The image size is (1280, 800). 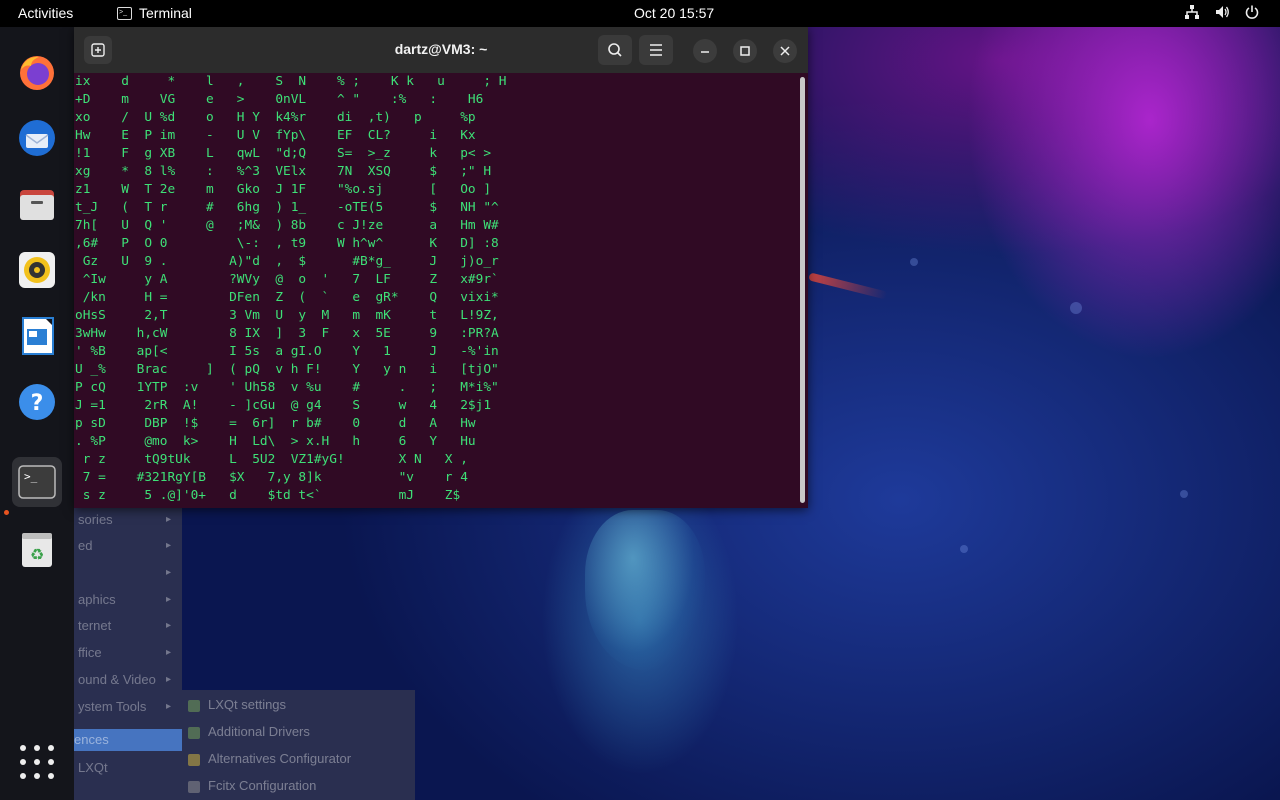 I want to click on minimize-icon, so click(x=705, y=52).